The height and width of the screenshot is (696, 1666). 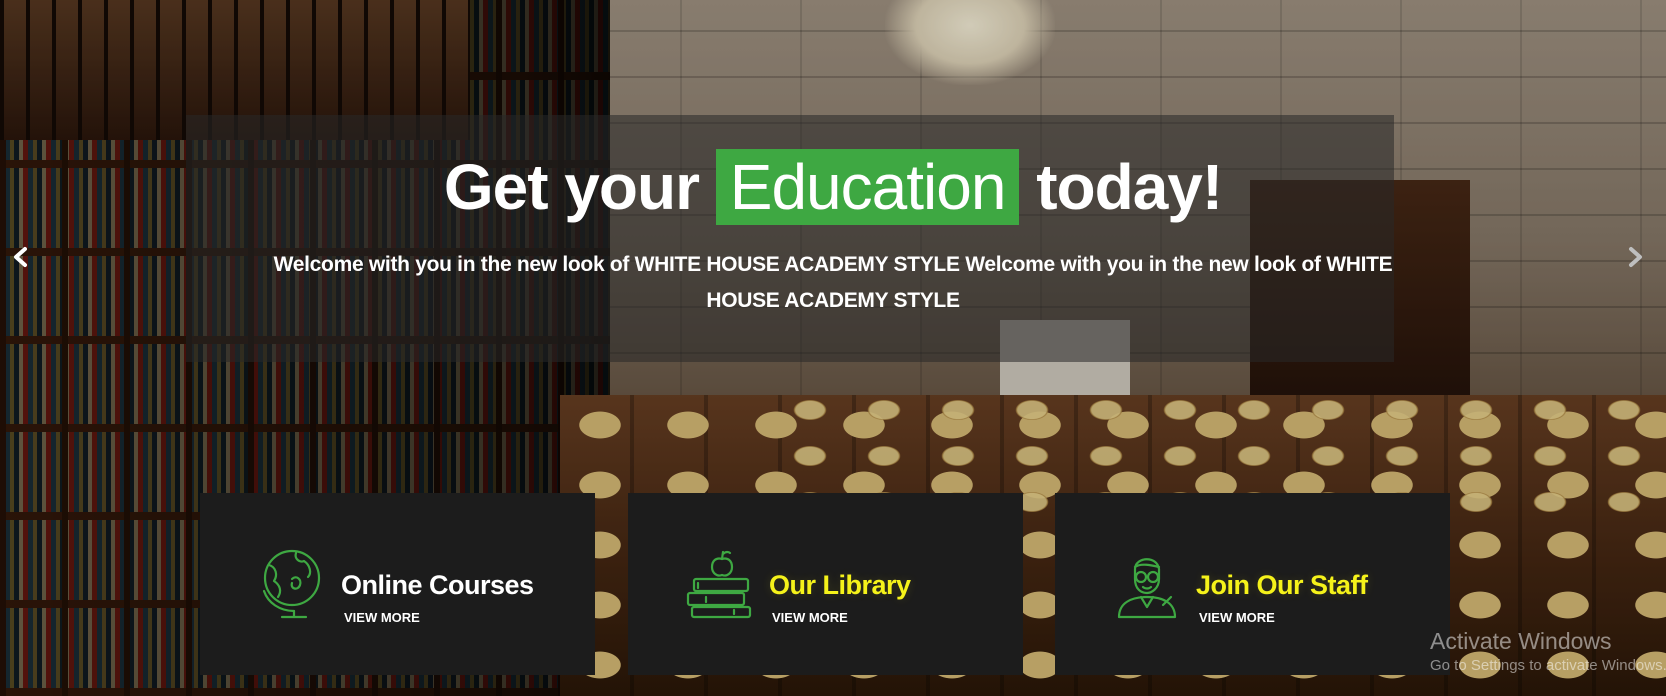 I want to click on watermark-subtitle: Go to Settings to activate Windows., so click(x=1548, y=665).